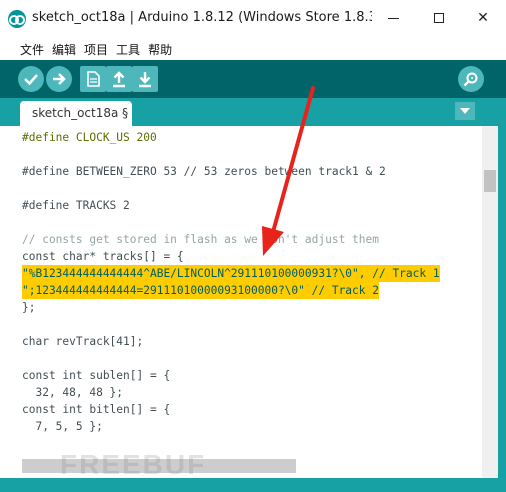 The height and width of the screenshot is (492, 506). I want to click on code-line-10: const int sublen[] = {, so click(96, 375).